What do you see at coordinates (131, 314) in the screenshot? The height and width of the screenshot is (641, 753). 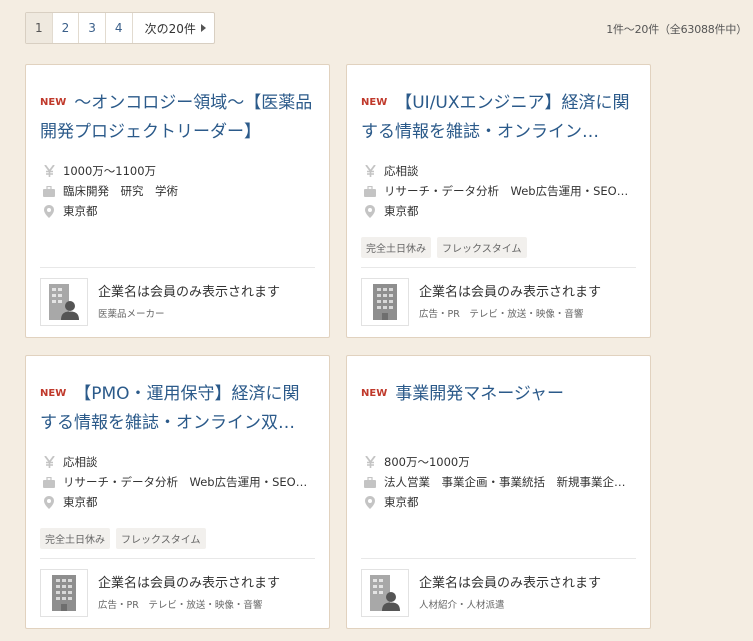 I see `industry-text: 医薬品メーカー` at bounding box center [131, 314].